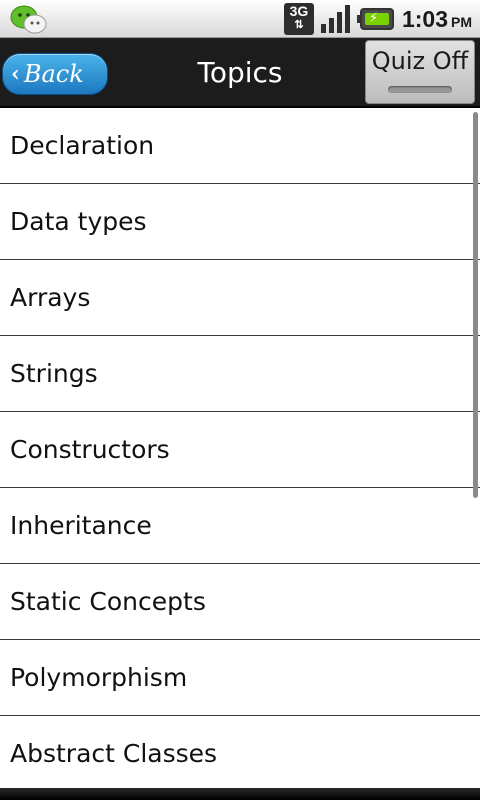 Image resolution: width=480 pixels, height=800 pixels. Describe the element at coordinates (50, 297) in the screenshot. I see `list-item-label: Arrays` at that location.